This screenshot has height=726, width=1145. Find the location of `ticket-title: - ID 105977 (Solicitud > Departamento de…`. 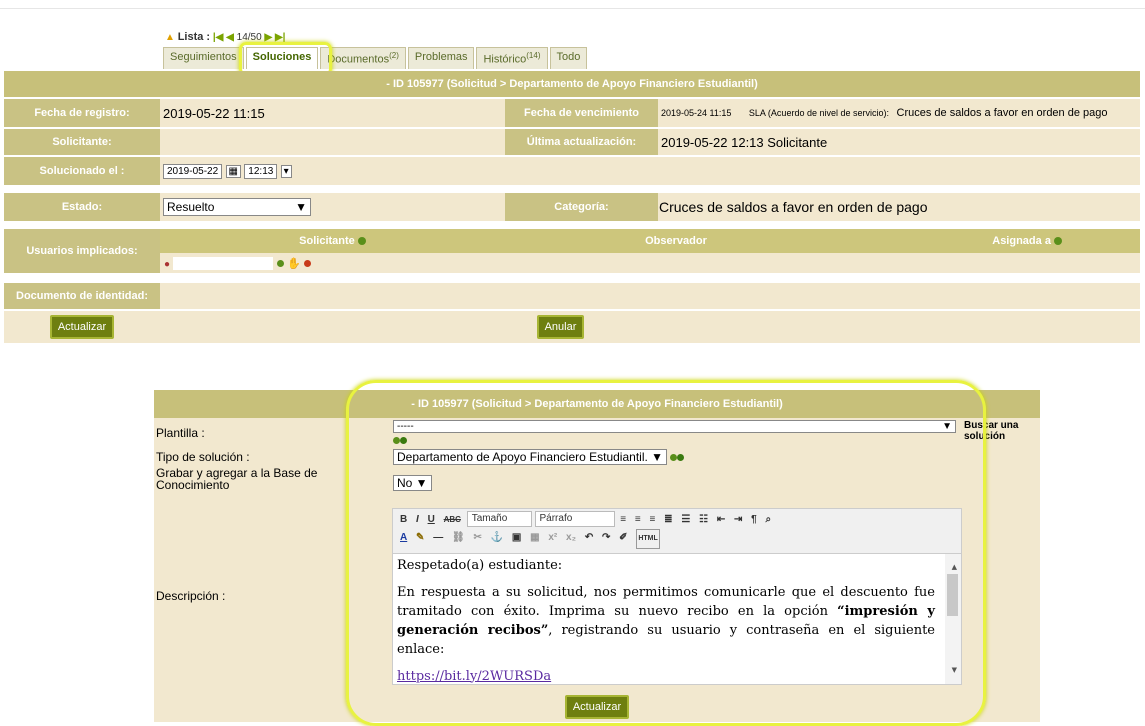

ticket-title: - ID 105977 (Solicitud > Departamento de… is located at coordinates (572, 84).